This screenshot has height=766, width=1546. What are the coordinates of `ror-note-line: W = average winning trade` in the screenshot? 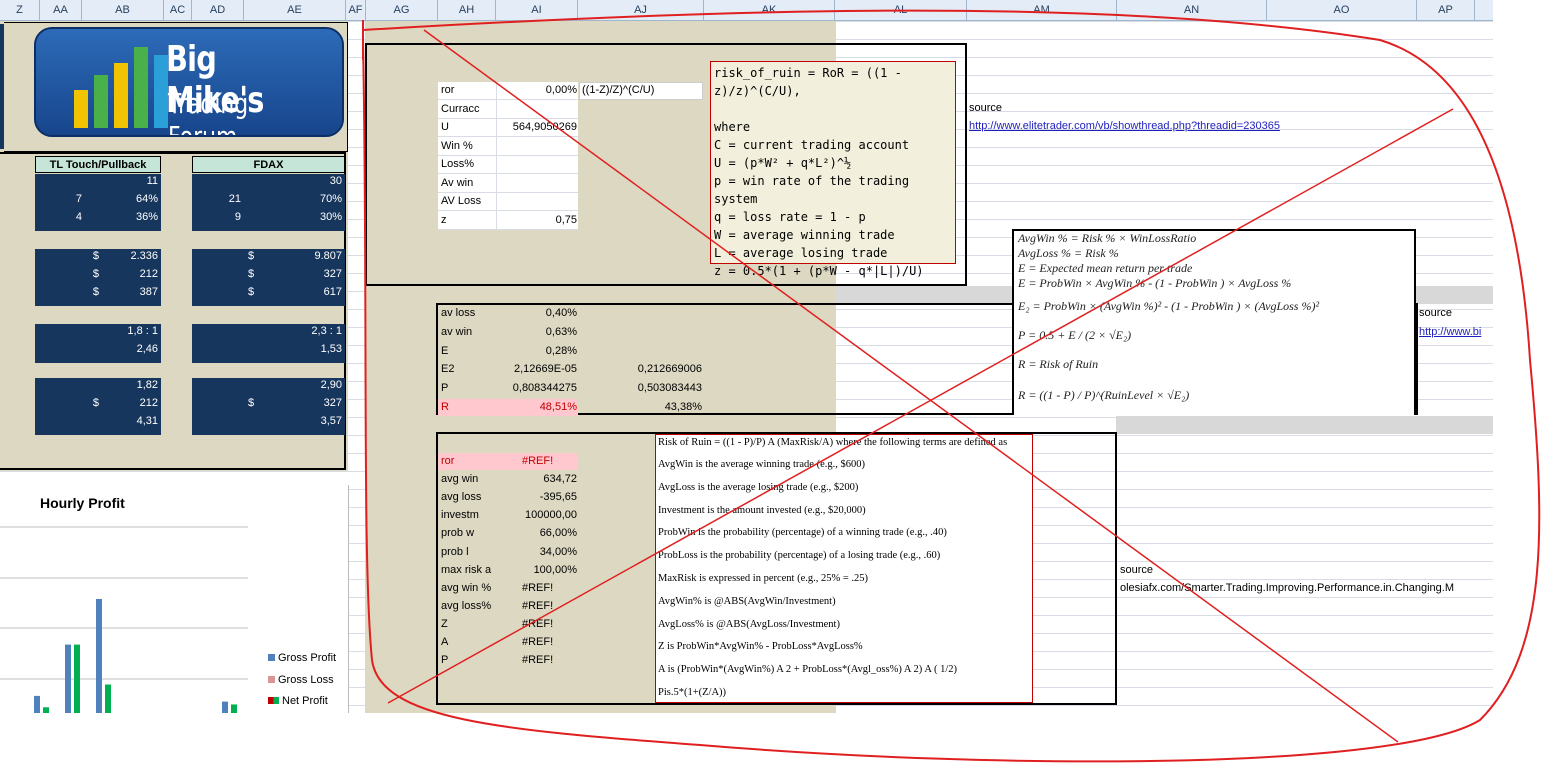 It's located at (804, 235).